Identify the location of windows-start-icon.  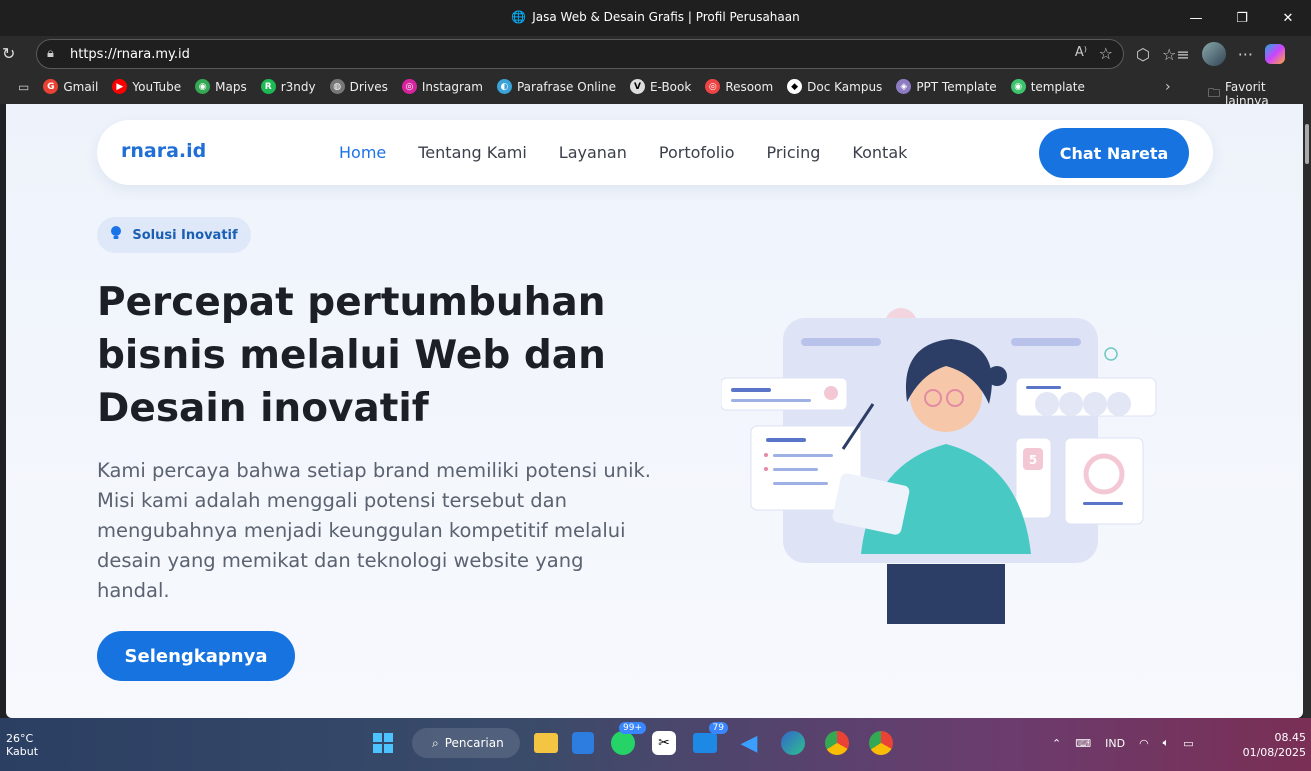
(383, 743).